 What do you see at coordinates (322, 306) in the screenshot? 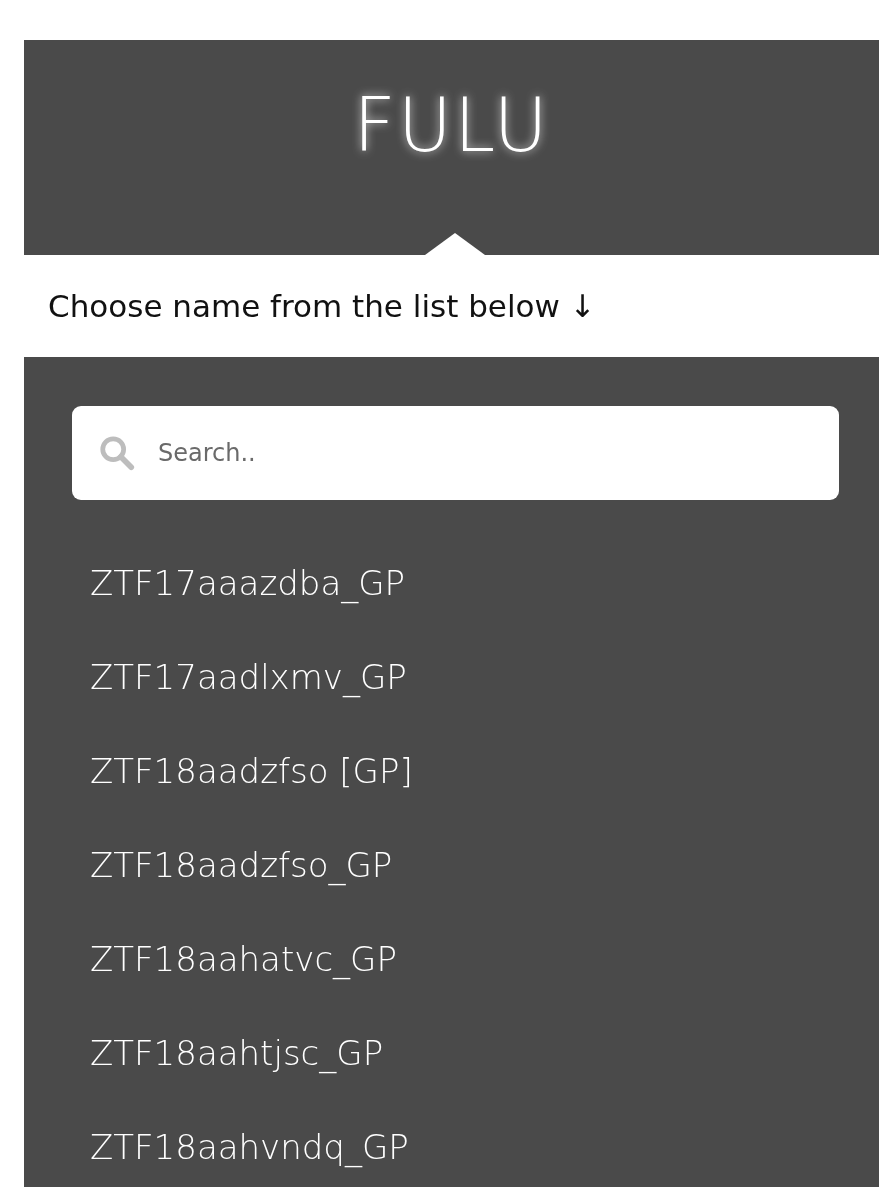
I see `prompt-text: Choose name from the list below ↓` at bounding box center [322, 306].